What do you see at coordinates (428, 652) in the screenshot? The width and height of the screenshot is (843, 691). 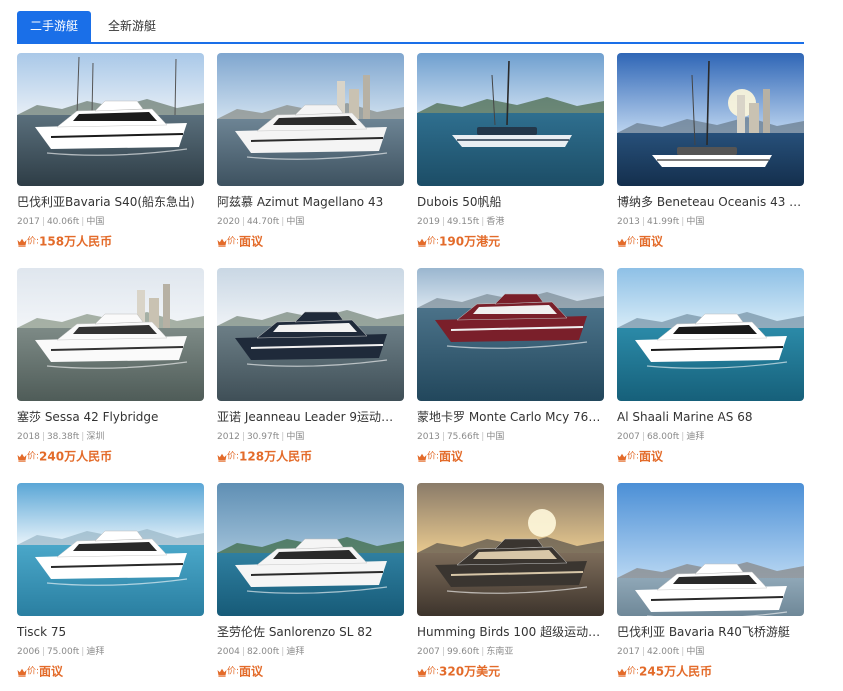 I see `yacht-year: 2007` at bounding box center [428, 652].